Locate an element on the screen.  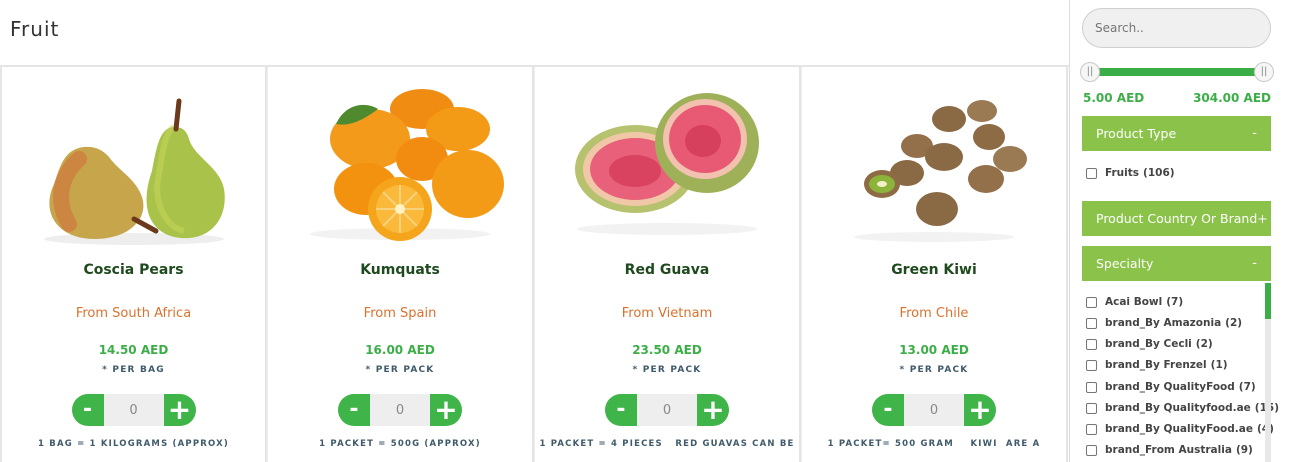
filter-header-product-type: Product Type - is located at coordinates (1176, 133).